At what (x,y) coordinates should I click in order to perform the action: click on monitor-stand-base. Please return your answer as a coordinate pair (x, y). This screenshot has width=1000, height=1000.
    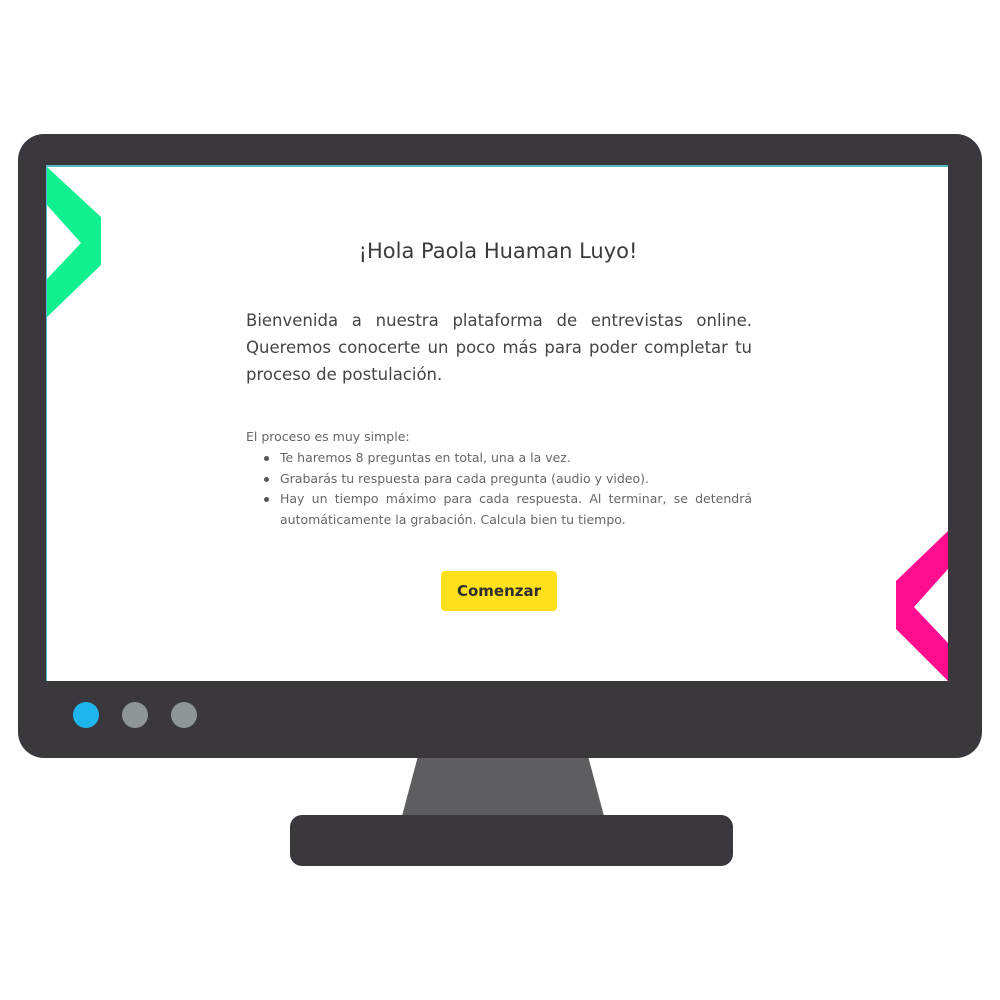
    Looking at the image, I should click on (511, 840).